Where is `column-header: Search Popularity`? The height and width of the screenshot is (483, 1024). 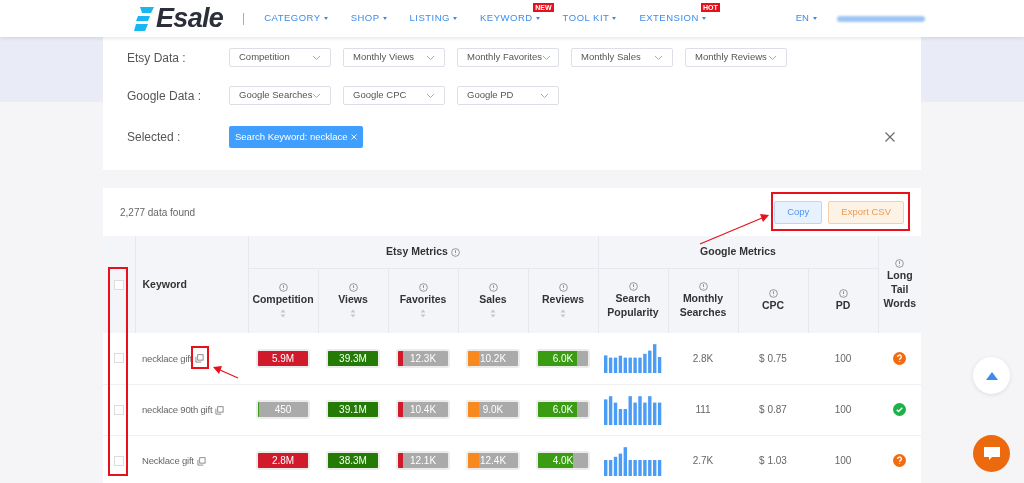
column-header: Search Popularity is located at coordinates (633, 305).